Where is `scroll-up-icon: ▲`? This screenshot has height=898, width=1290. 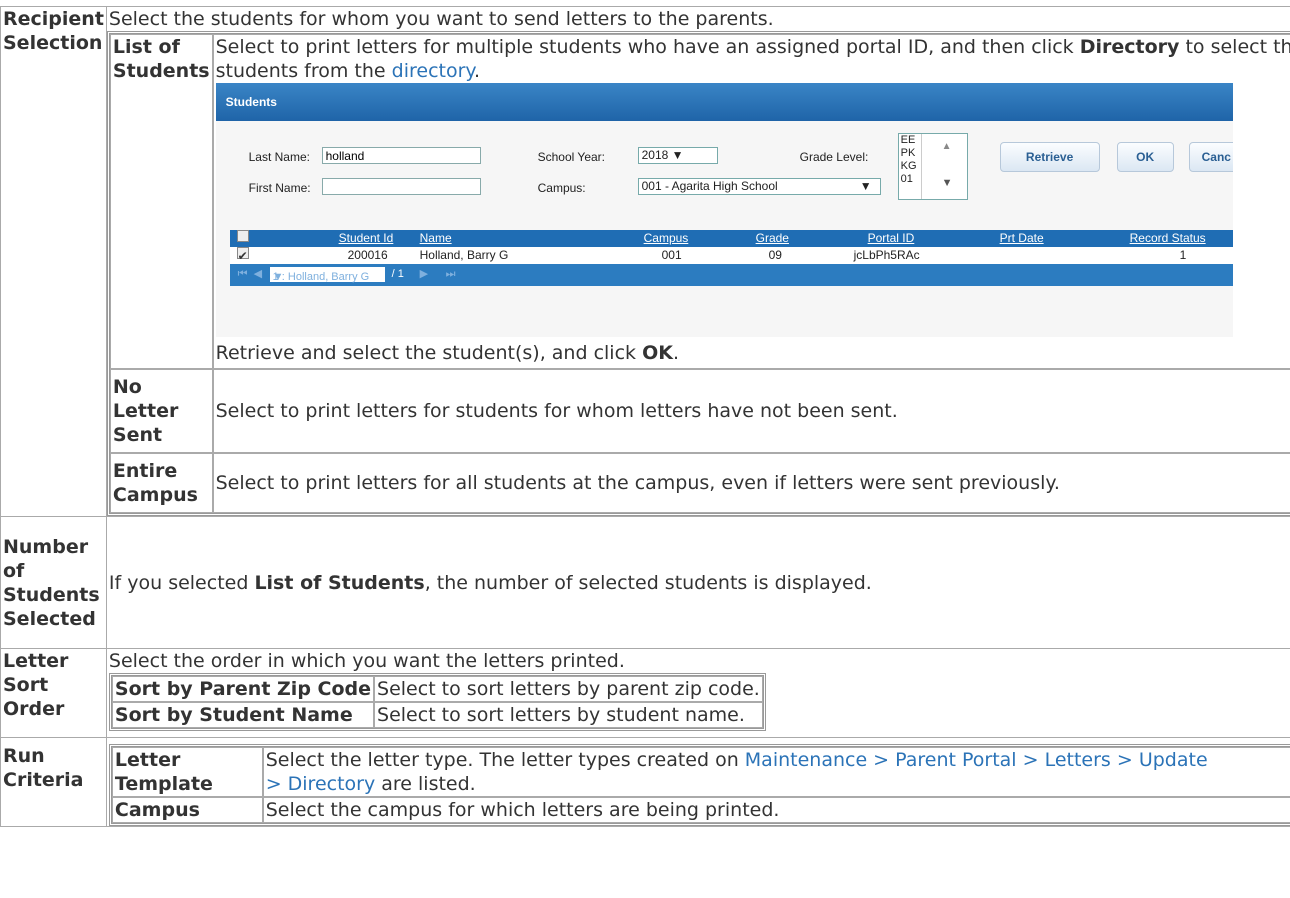
scroll-up-icon: ▲ is located at coordinates (947, 147).